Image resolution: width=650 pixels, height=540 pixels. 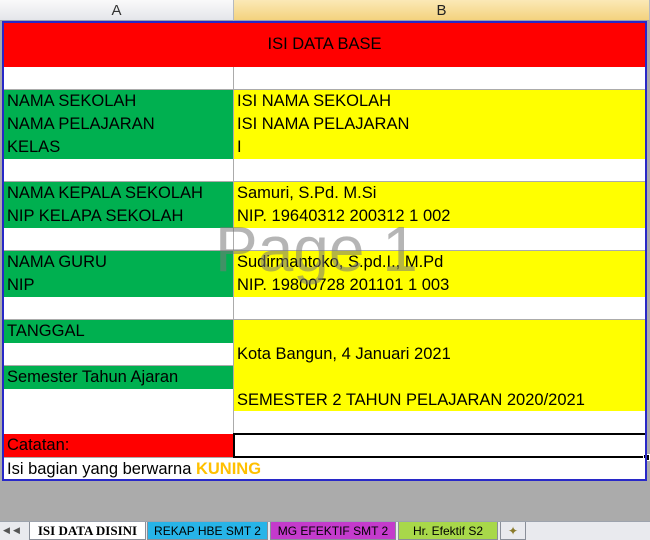 I want to click on value-nama-sekolah: ISI NAMA SEKOLAH, so click(x=439, y=101).